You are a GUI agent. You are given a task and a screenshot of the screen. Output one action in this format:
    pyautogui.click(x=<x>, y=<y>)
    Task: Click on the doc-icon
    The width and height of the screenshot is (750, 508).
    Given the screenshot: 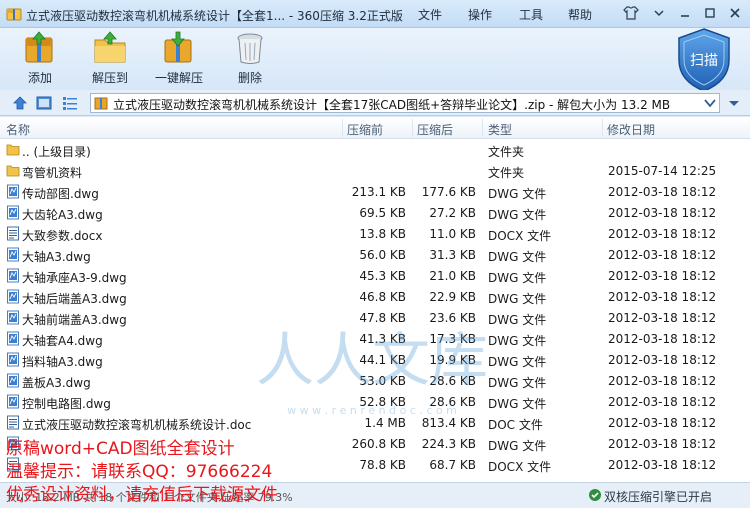 What is the action you would take?
    pyautogui.click(x=13, y=233)
    